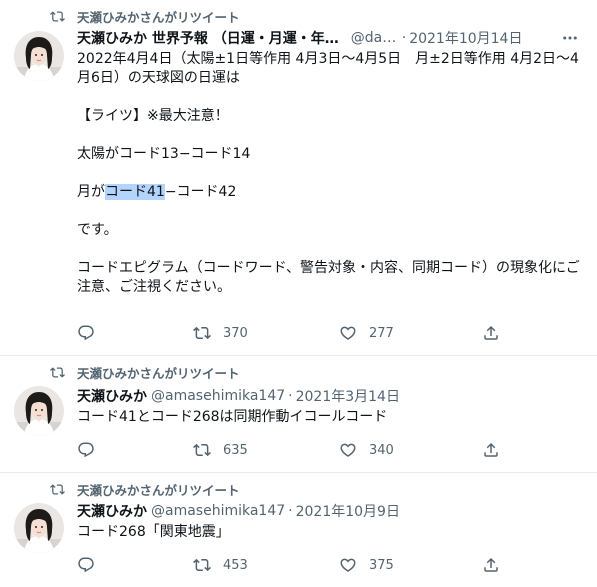 This screenshot has width=597, height=587. I want to click on body-line: コード268「関東地震」, so click(153, 532).